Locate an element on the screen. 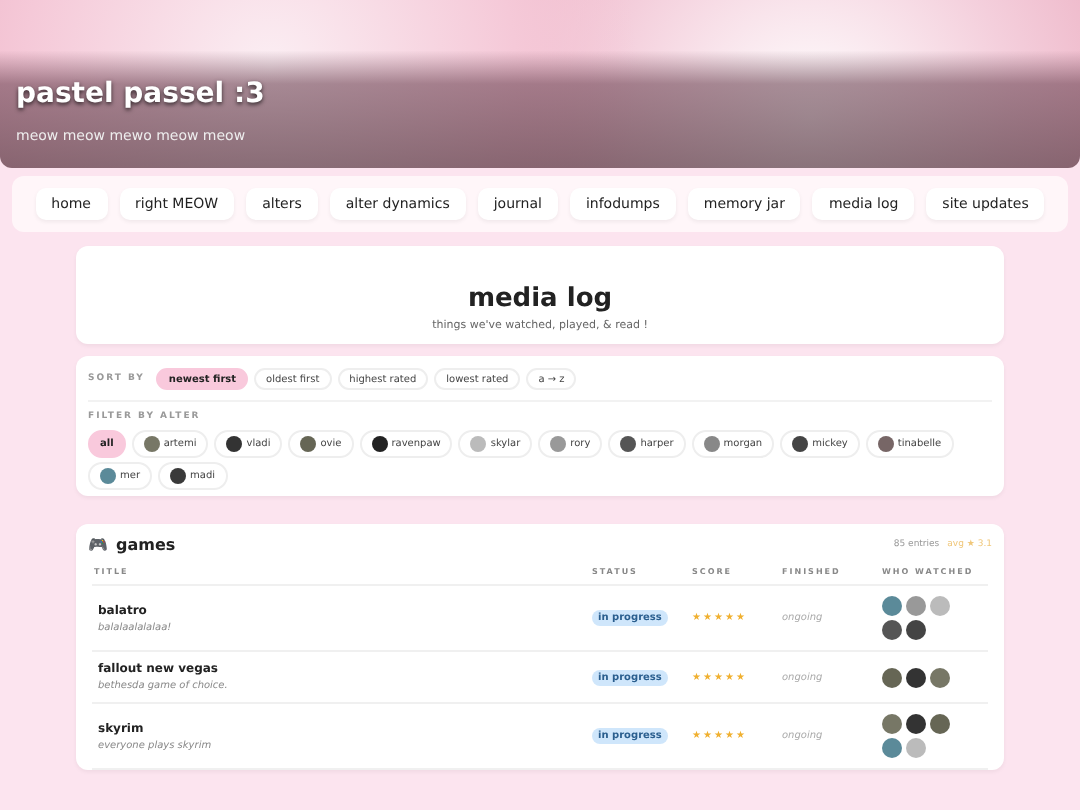 Image resolution: width=1080 pixels, height=810 pixels. gamepad-icon: 🎮 is located at coordinates (98, 545).